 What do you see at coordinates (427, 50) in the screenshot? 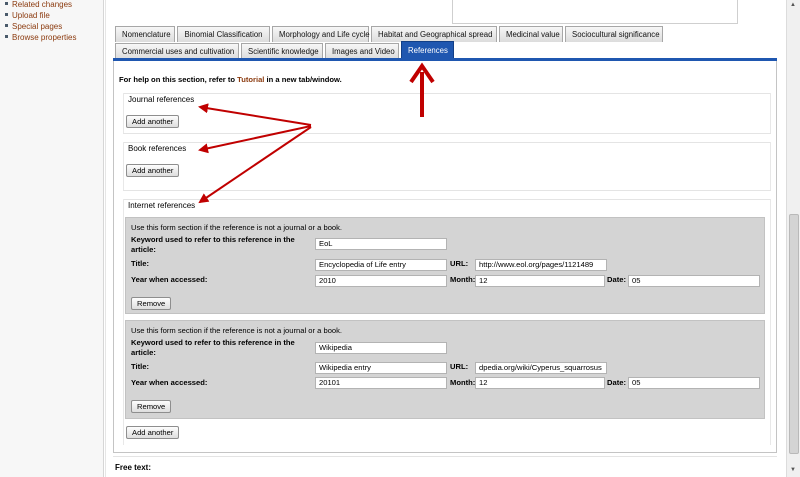
I see `tab-references: References` at bounding box center [427, 50].